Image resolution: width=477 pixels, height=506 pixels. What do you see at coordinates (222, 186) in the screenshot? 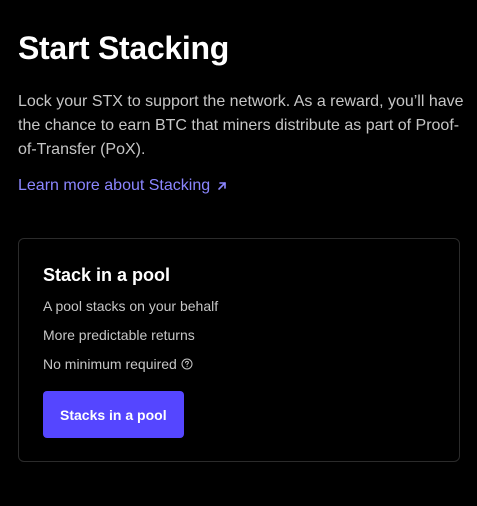
I see `arrow-up-right-icon` at bounding box center [222, 186].